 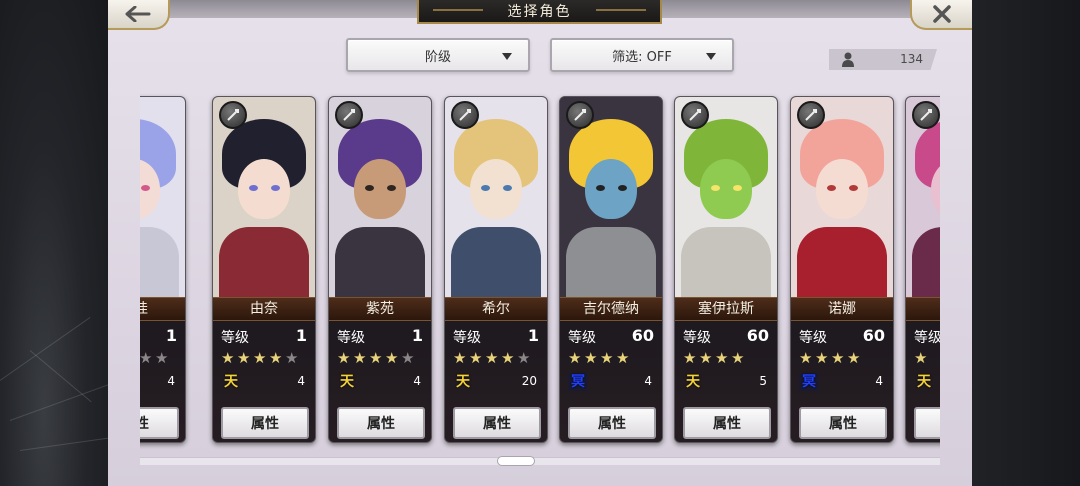 What do you see at coordinates (941, 15) in the screenshot?
I see `close-button` at bounding box center [941, 15].